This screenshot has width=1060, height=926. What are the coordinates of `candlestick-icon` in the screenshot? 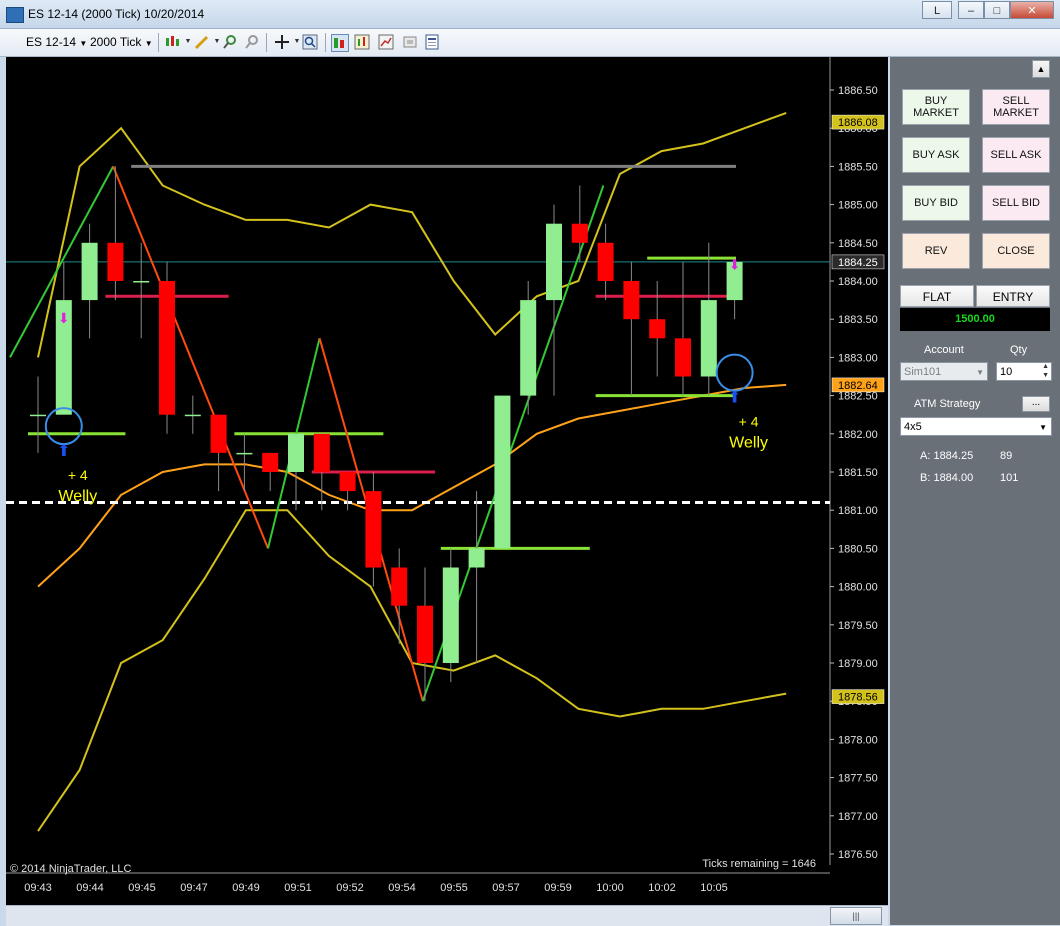 It's located at (172, 42).